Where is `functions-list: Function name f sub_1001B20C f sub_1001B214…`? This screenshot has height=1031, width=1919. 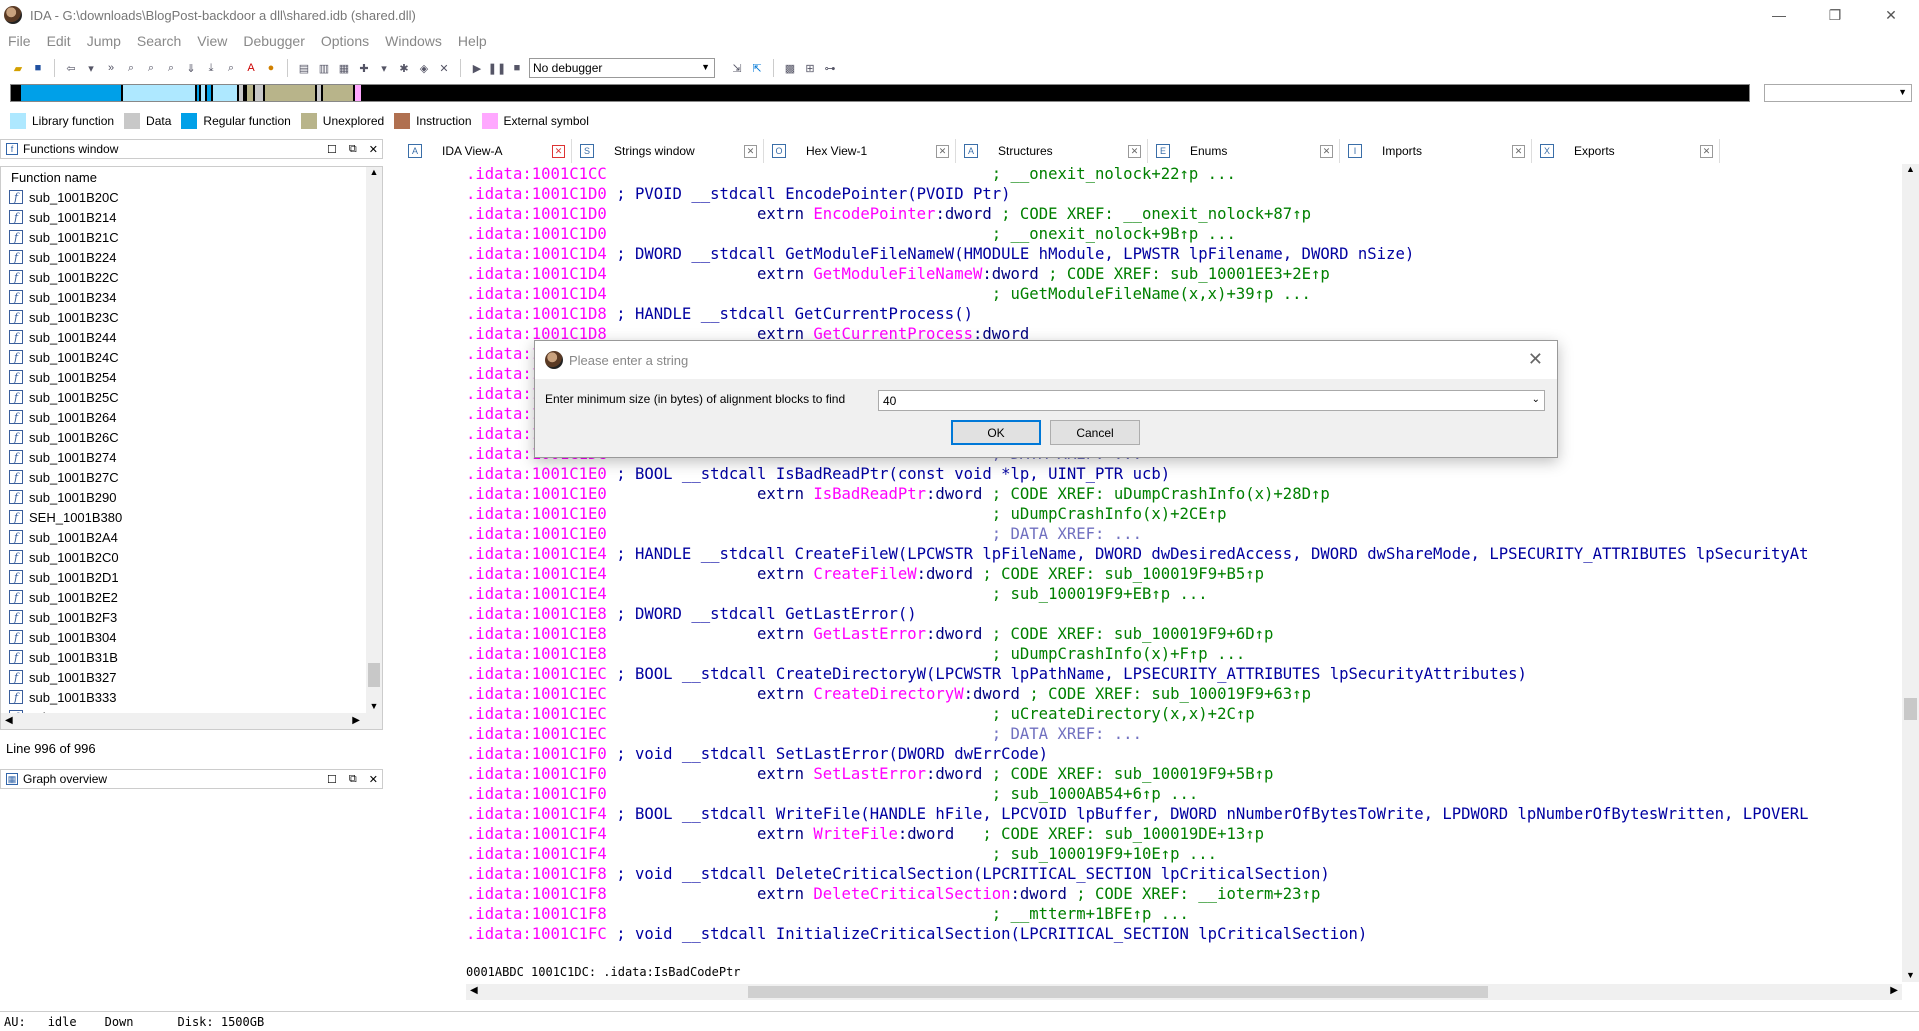
functions-list: Function name f sub_1001B20C f sub_1001B214… is located at coordinates (191, 448).